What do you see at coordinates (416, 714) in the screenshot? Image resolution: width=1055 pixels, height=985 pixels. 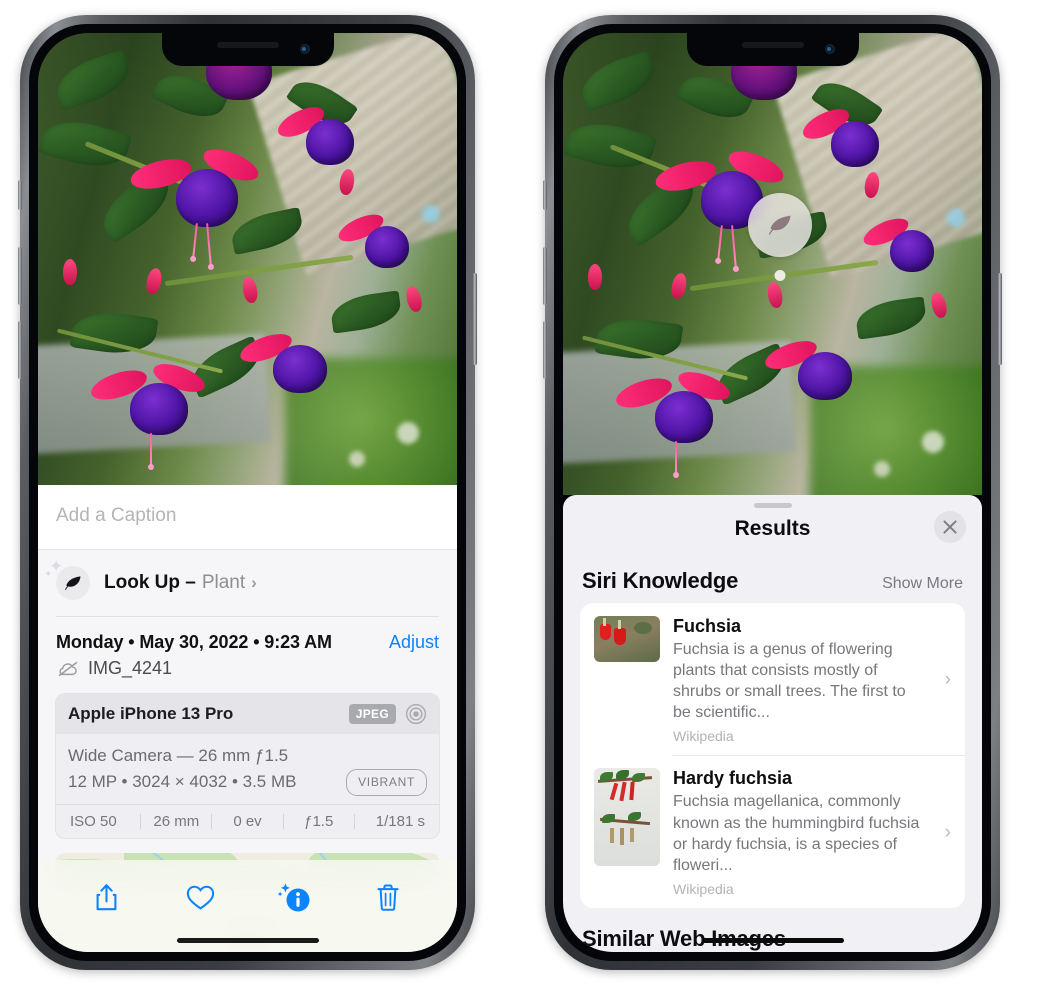 I see `aperture-icon` at bounding box center [416, 714].